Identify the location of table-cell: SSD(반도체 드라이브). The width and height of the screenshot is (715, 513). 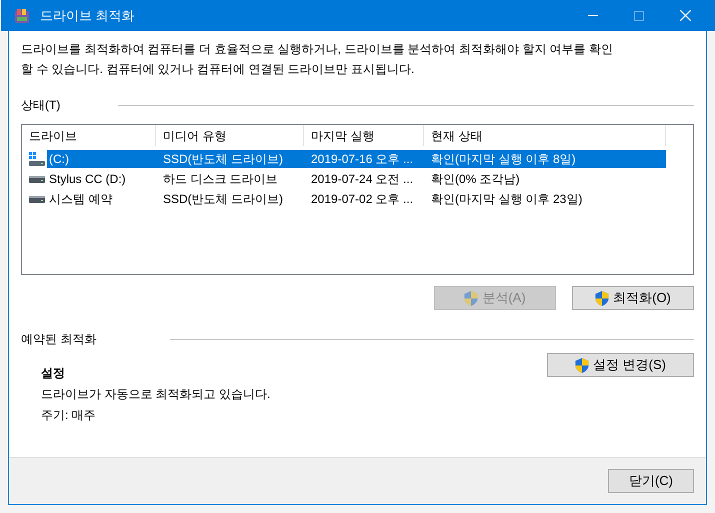
(230, 159).